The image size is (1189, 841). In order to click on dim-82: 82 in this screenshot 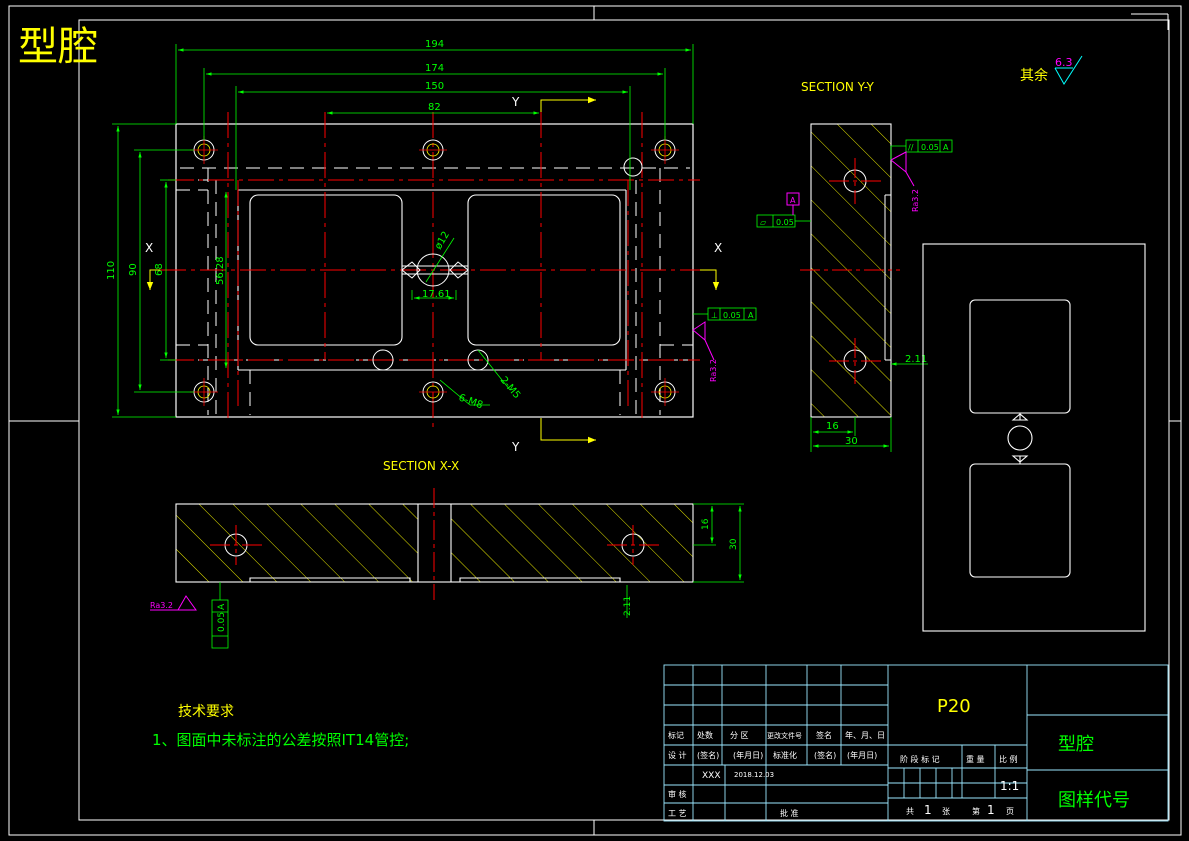, I will do `click(434, 107)`.